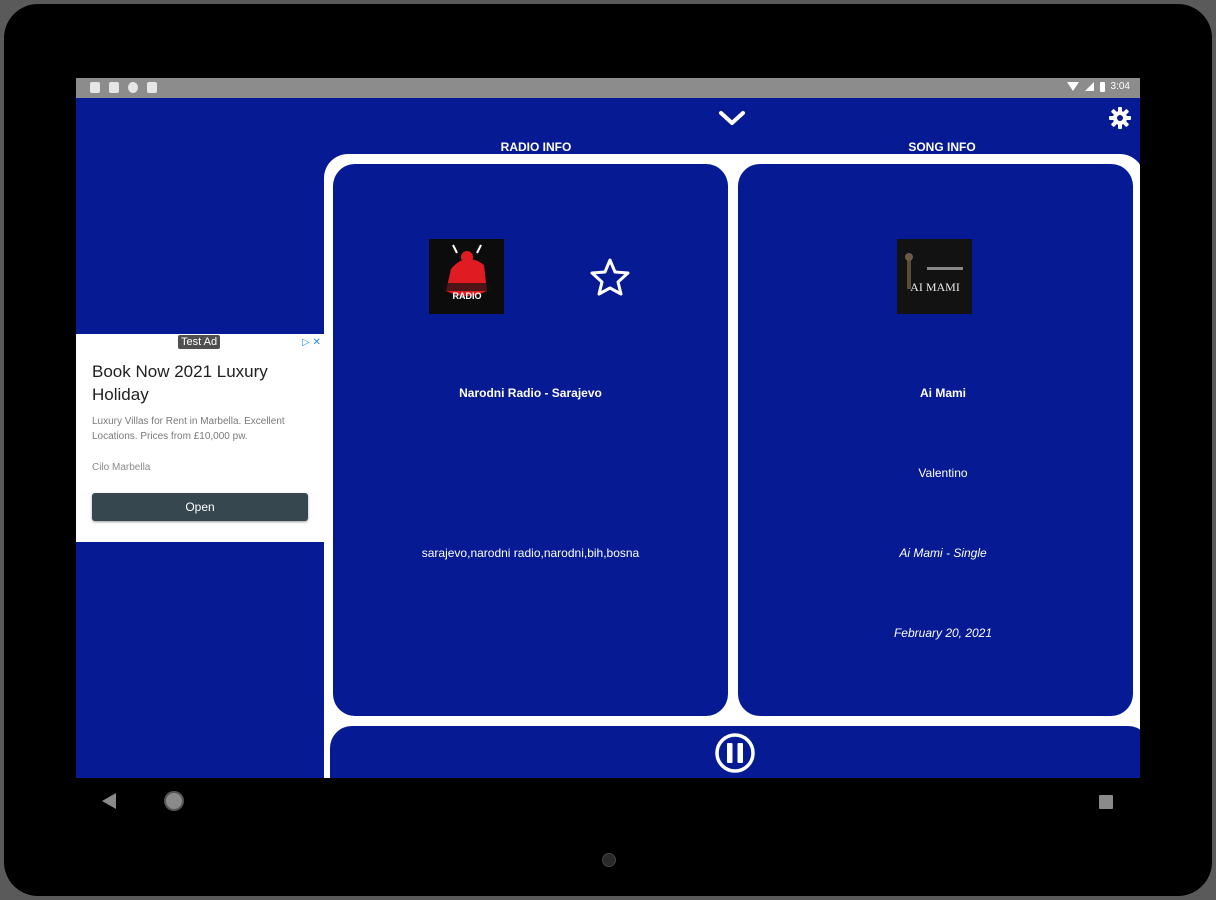  I want to click on radio-name: Narodni Radio - Sarajevo, so click(530, 393).